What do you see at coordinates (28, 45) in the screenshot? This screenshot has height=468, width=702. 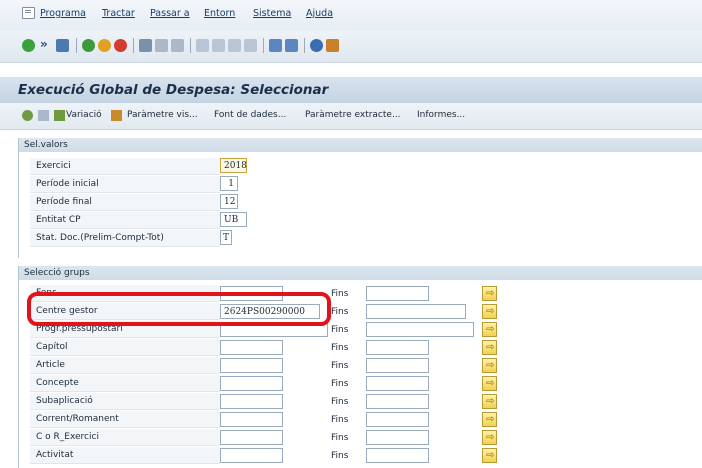 I see `confirm-icon` at bounding box center [28, 45].